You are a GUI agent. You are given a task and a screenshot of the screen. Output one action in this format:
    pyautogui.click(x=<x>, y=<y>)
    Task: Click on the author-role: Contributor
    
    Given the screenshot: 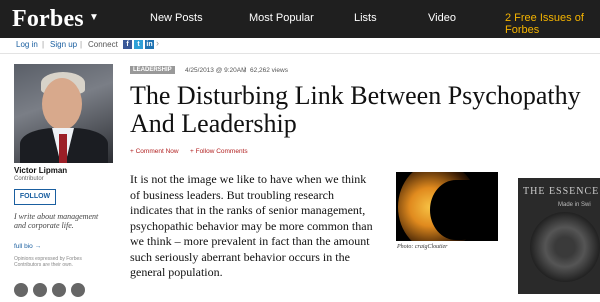 What is the action you would take?
    pyautogui.click(x=29, y=179)
    